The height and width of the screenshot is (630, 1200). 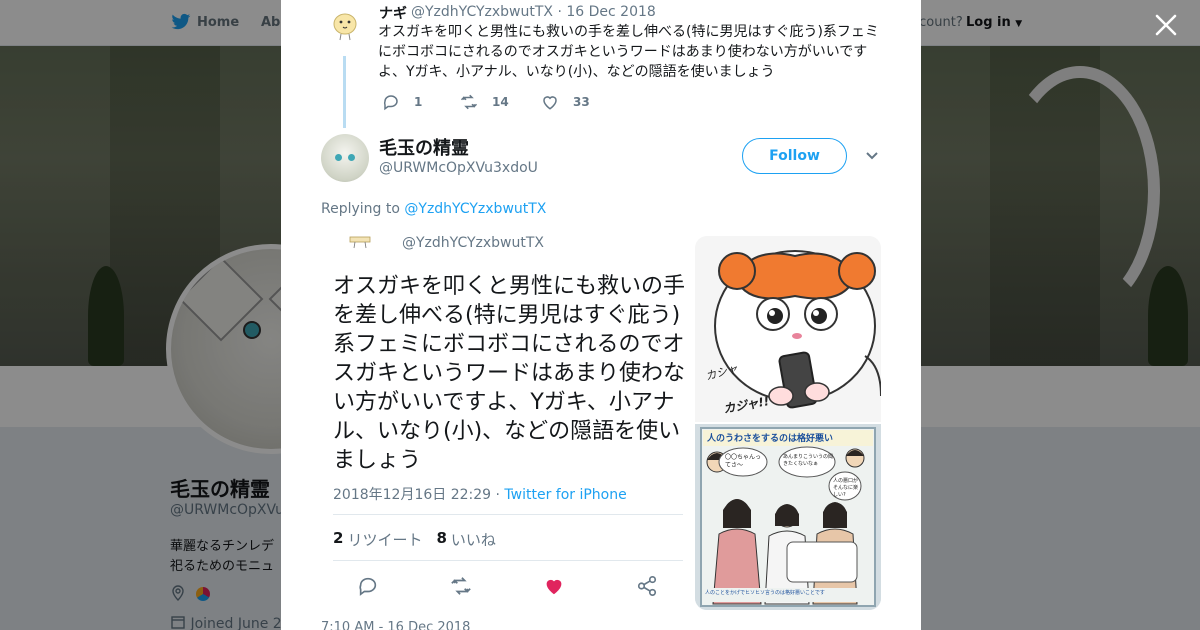 I want to click on embedded-client-label: Twitter for iPhone, so click(x=565, y=495).